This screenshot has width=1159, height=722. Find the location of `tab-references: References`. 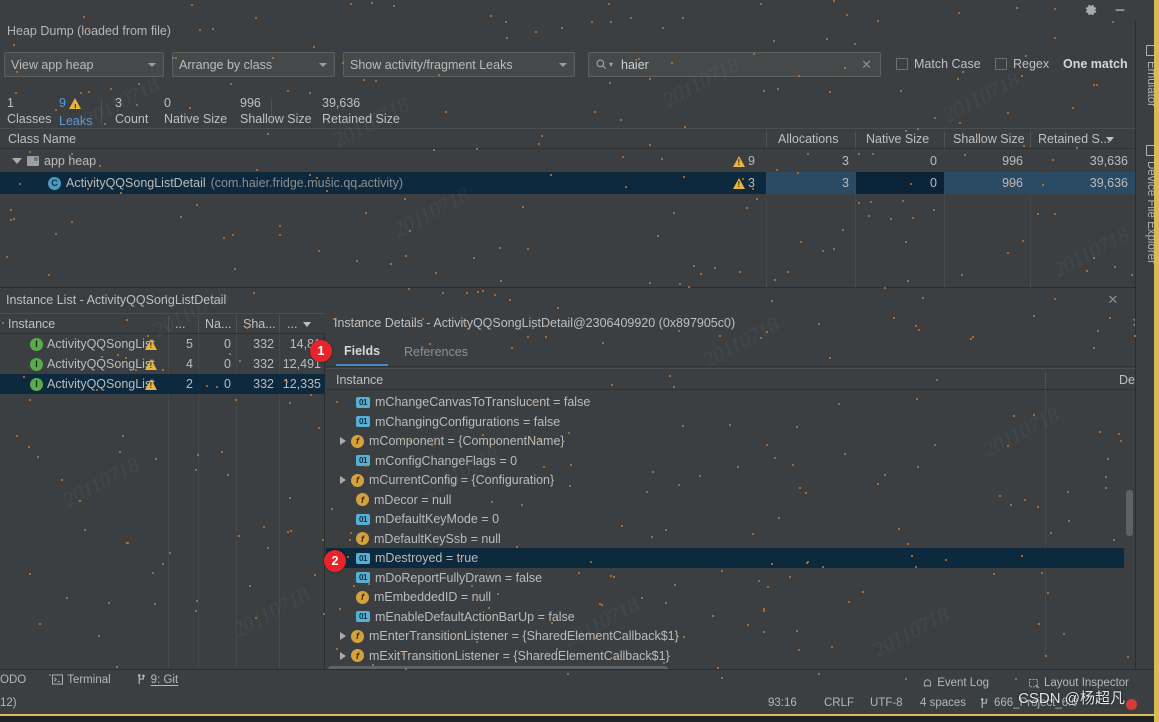

tab-references: References is located at coordinates (436, 351).